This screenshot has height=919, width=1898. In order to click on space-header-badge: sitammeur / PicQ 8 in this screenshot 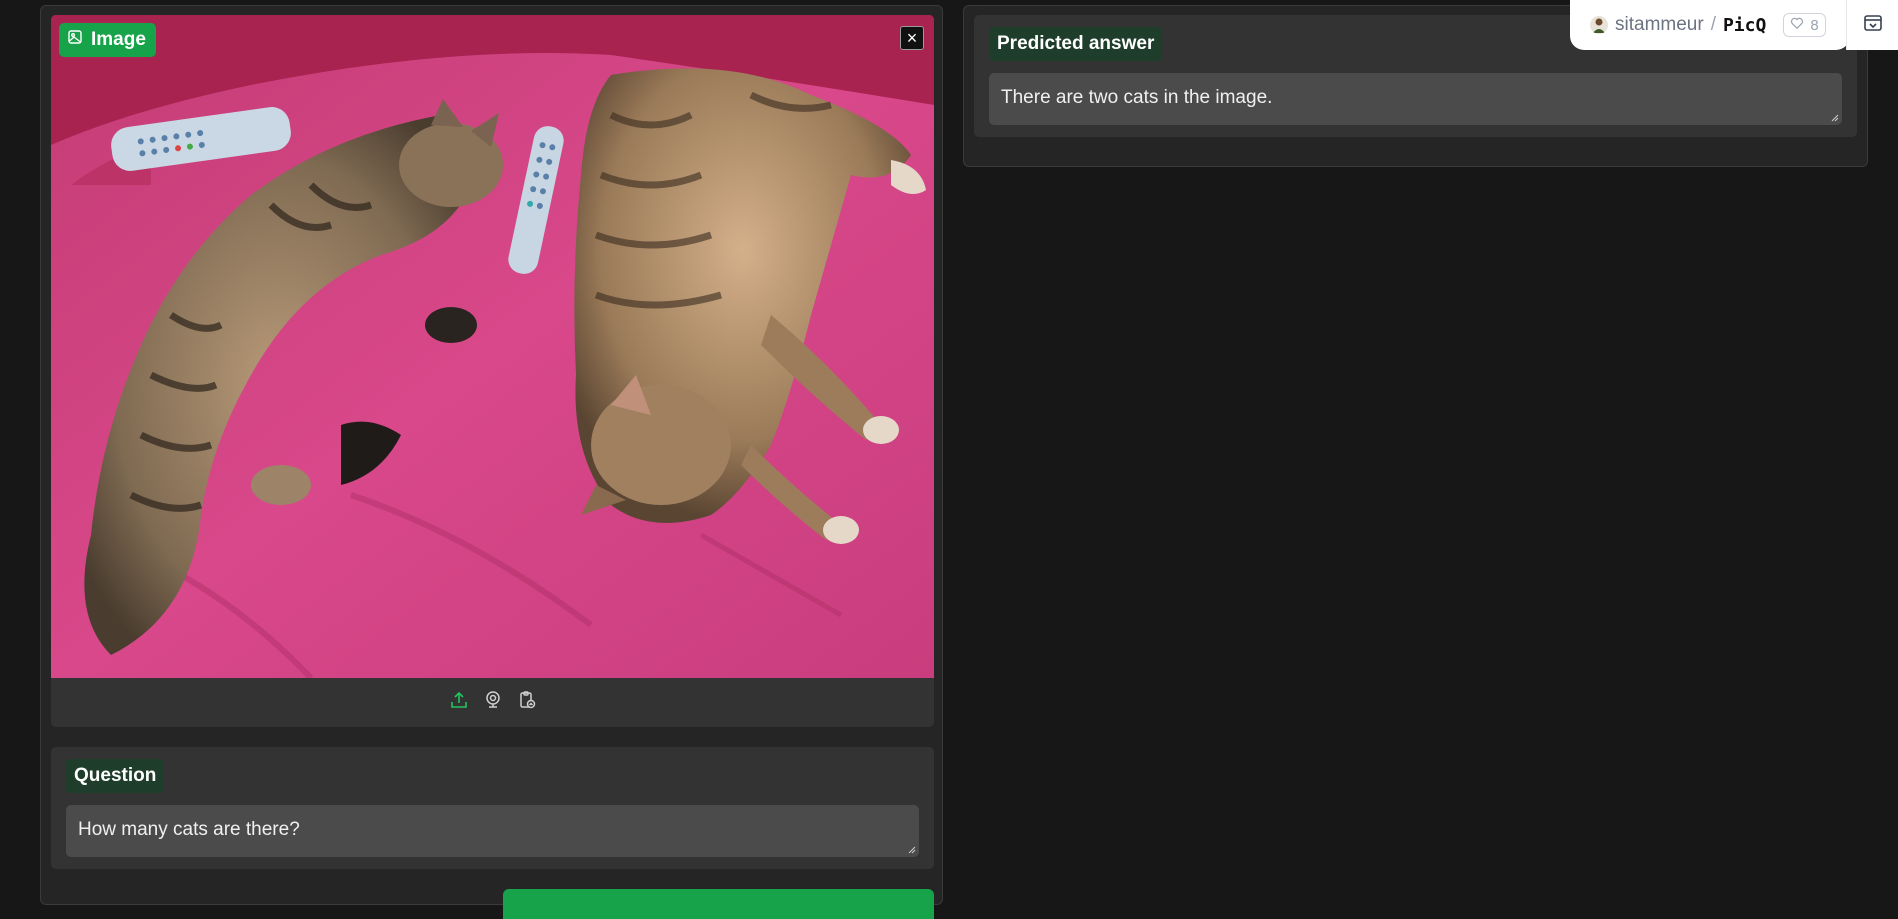, I will do `click(1710, 25)`.